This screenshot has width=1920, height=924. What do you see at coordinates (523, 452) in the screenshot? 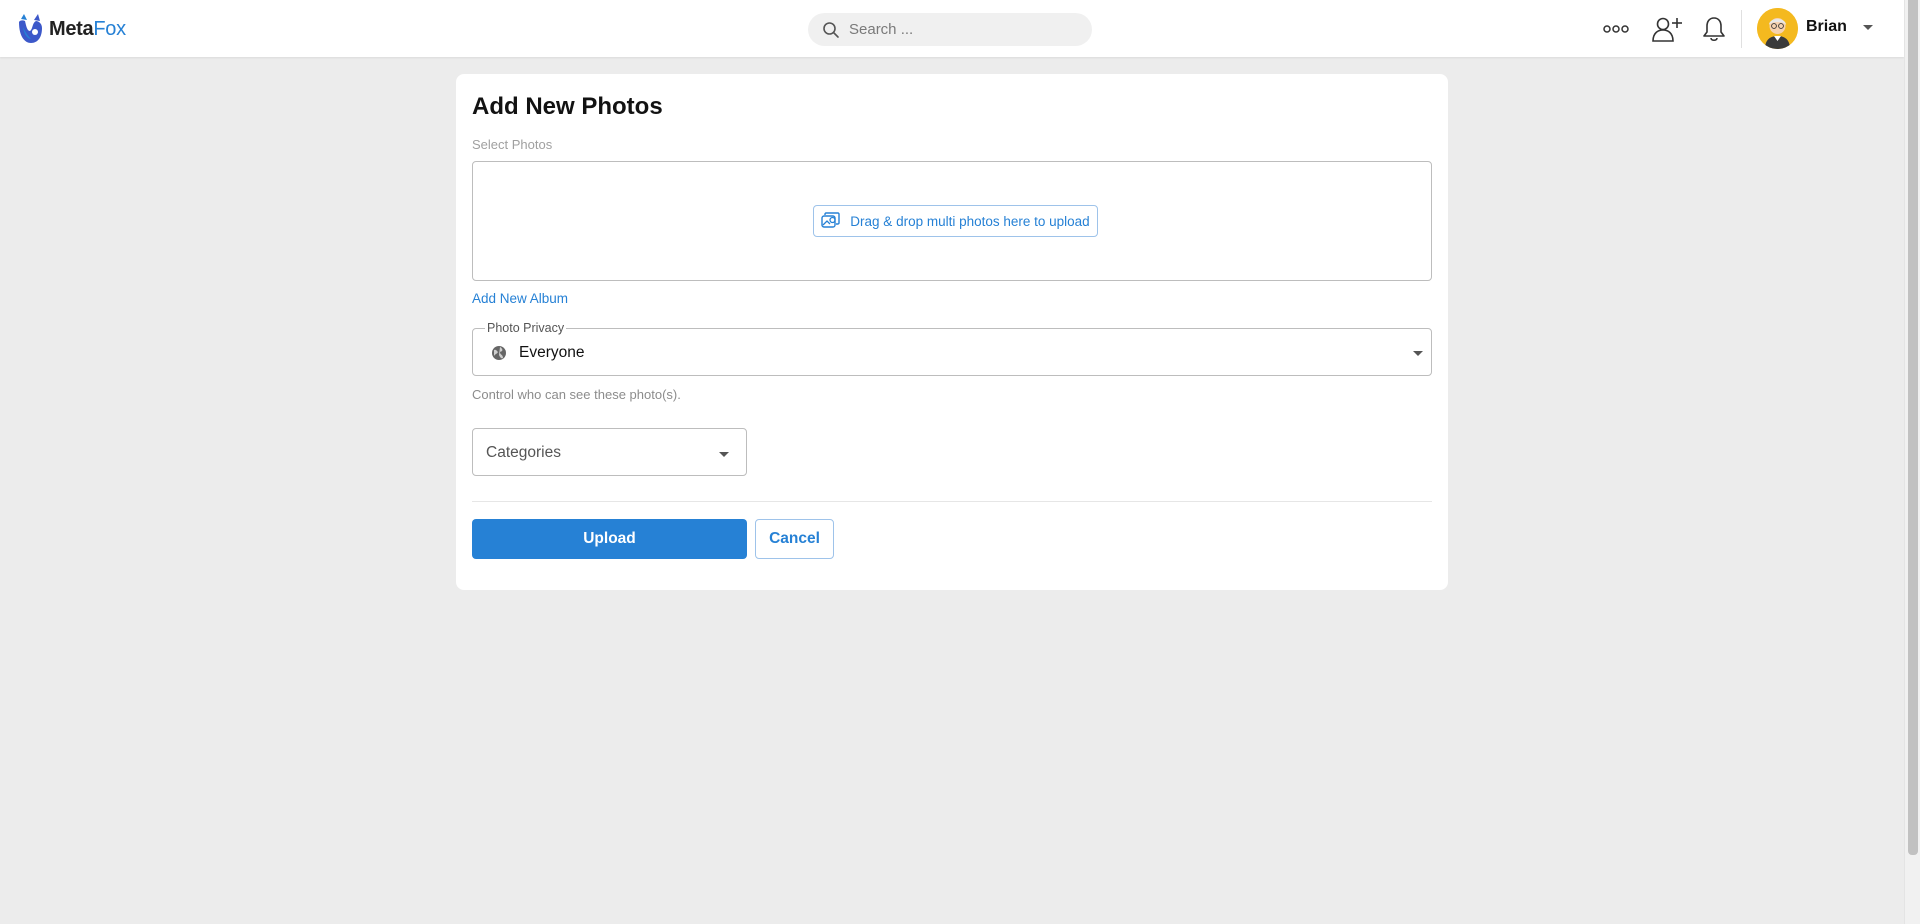
I see `categories-placeholder: Categories` at bounding box center [523, 452].